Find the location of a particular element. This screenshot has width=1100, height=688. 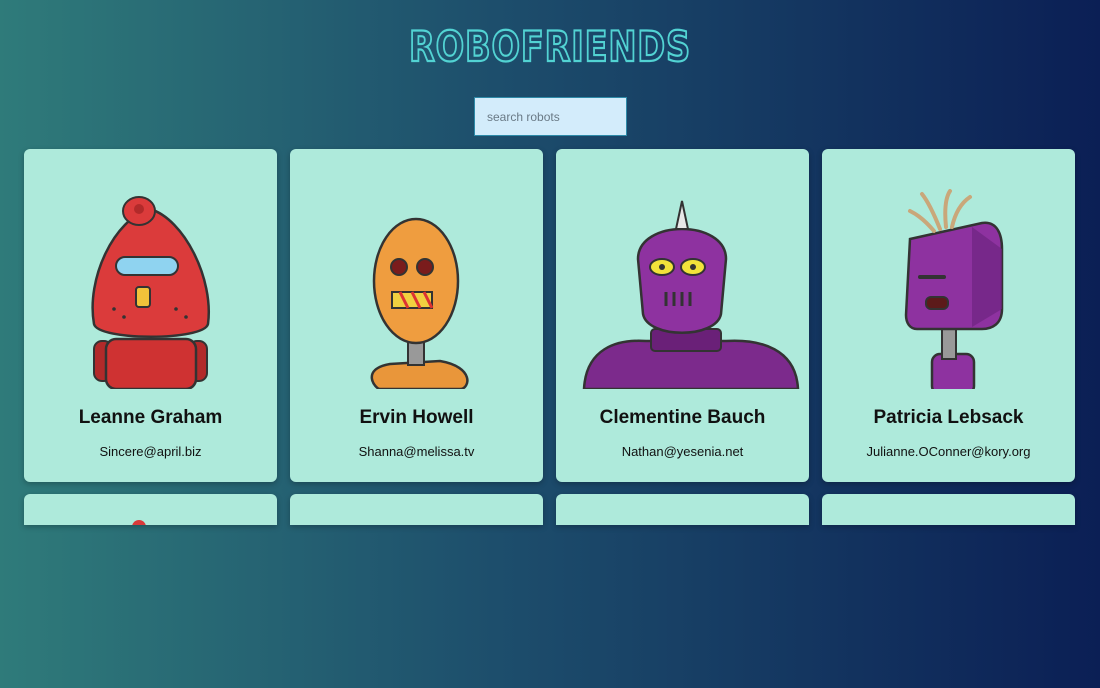

robot-email: Sincere@april.biz is located at coordinates (150, 451).